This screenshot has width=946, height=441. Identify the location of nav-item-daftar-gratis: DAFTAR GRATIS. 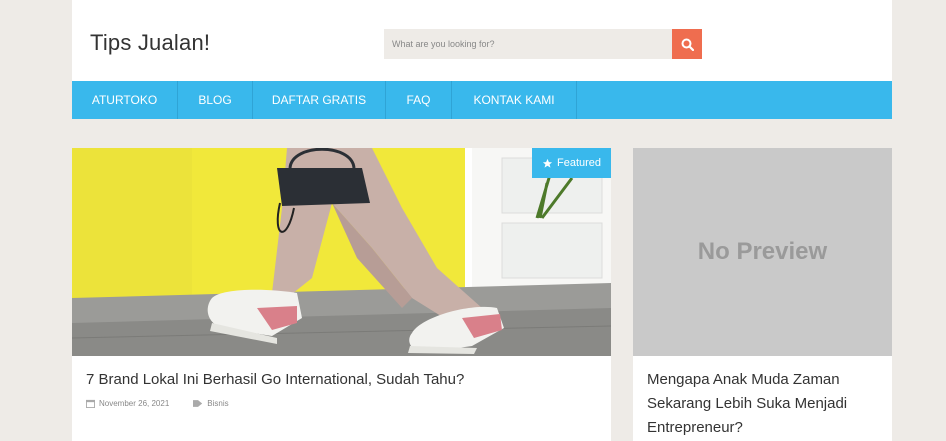
(319, 100).